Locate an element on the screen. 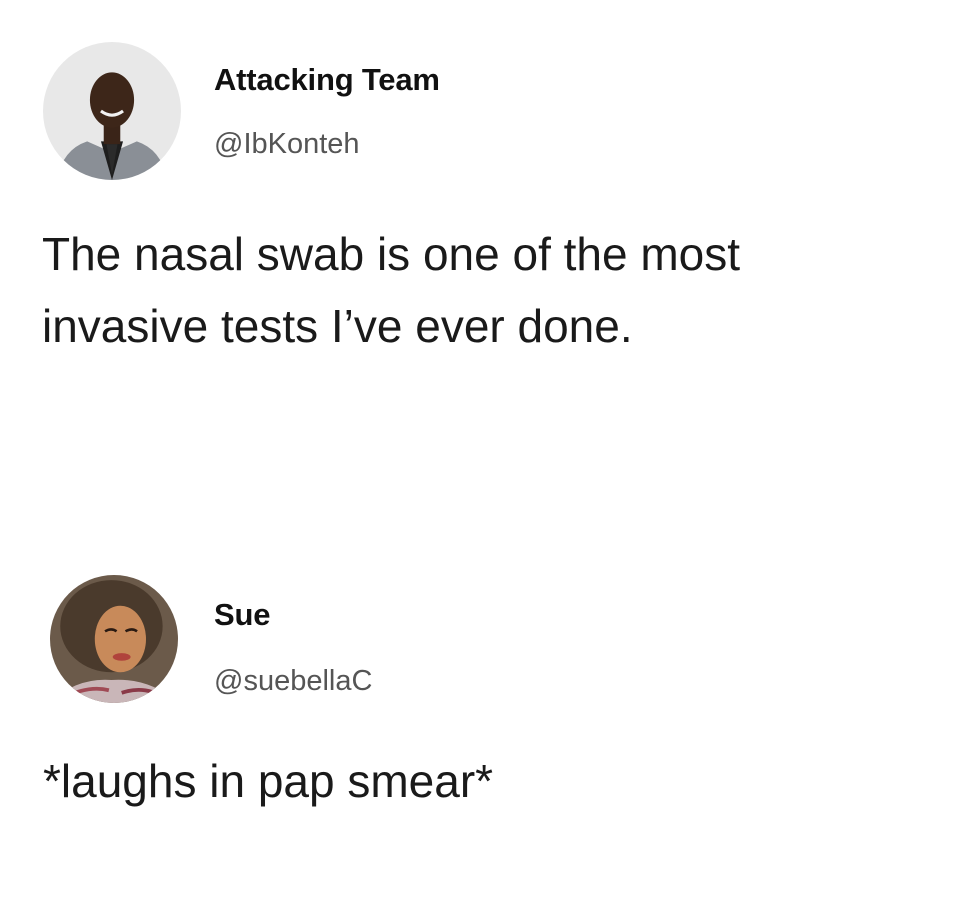 The height and width of the screenshot is (916, 960). display-name: Attacking Team is located at coordinates (327, 80).